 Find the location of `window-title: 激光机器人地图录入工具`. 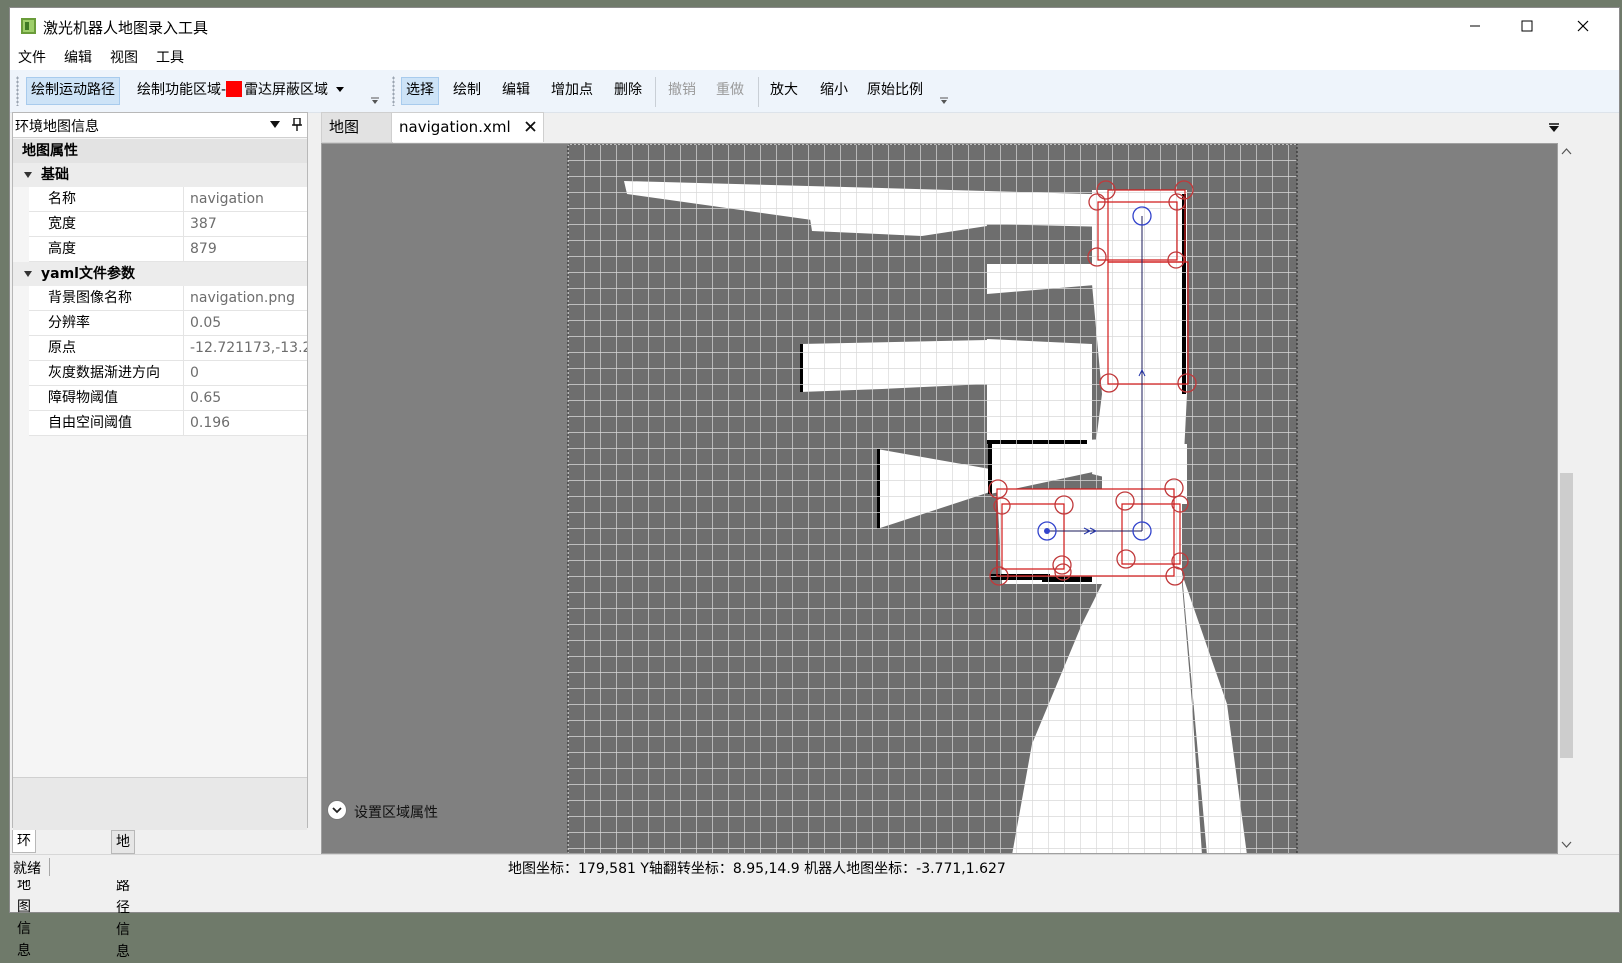

window-title: 激光机器人地图录入工具 is located at coordinates (126, 28).